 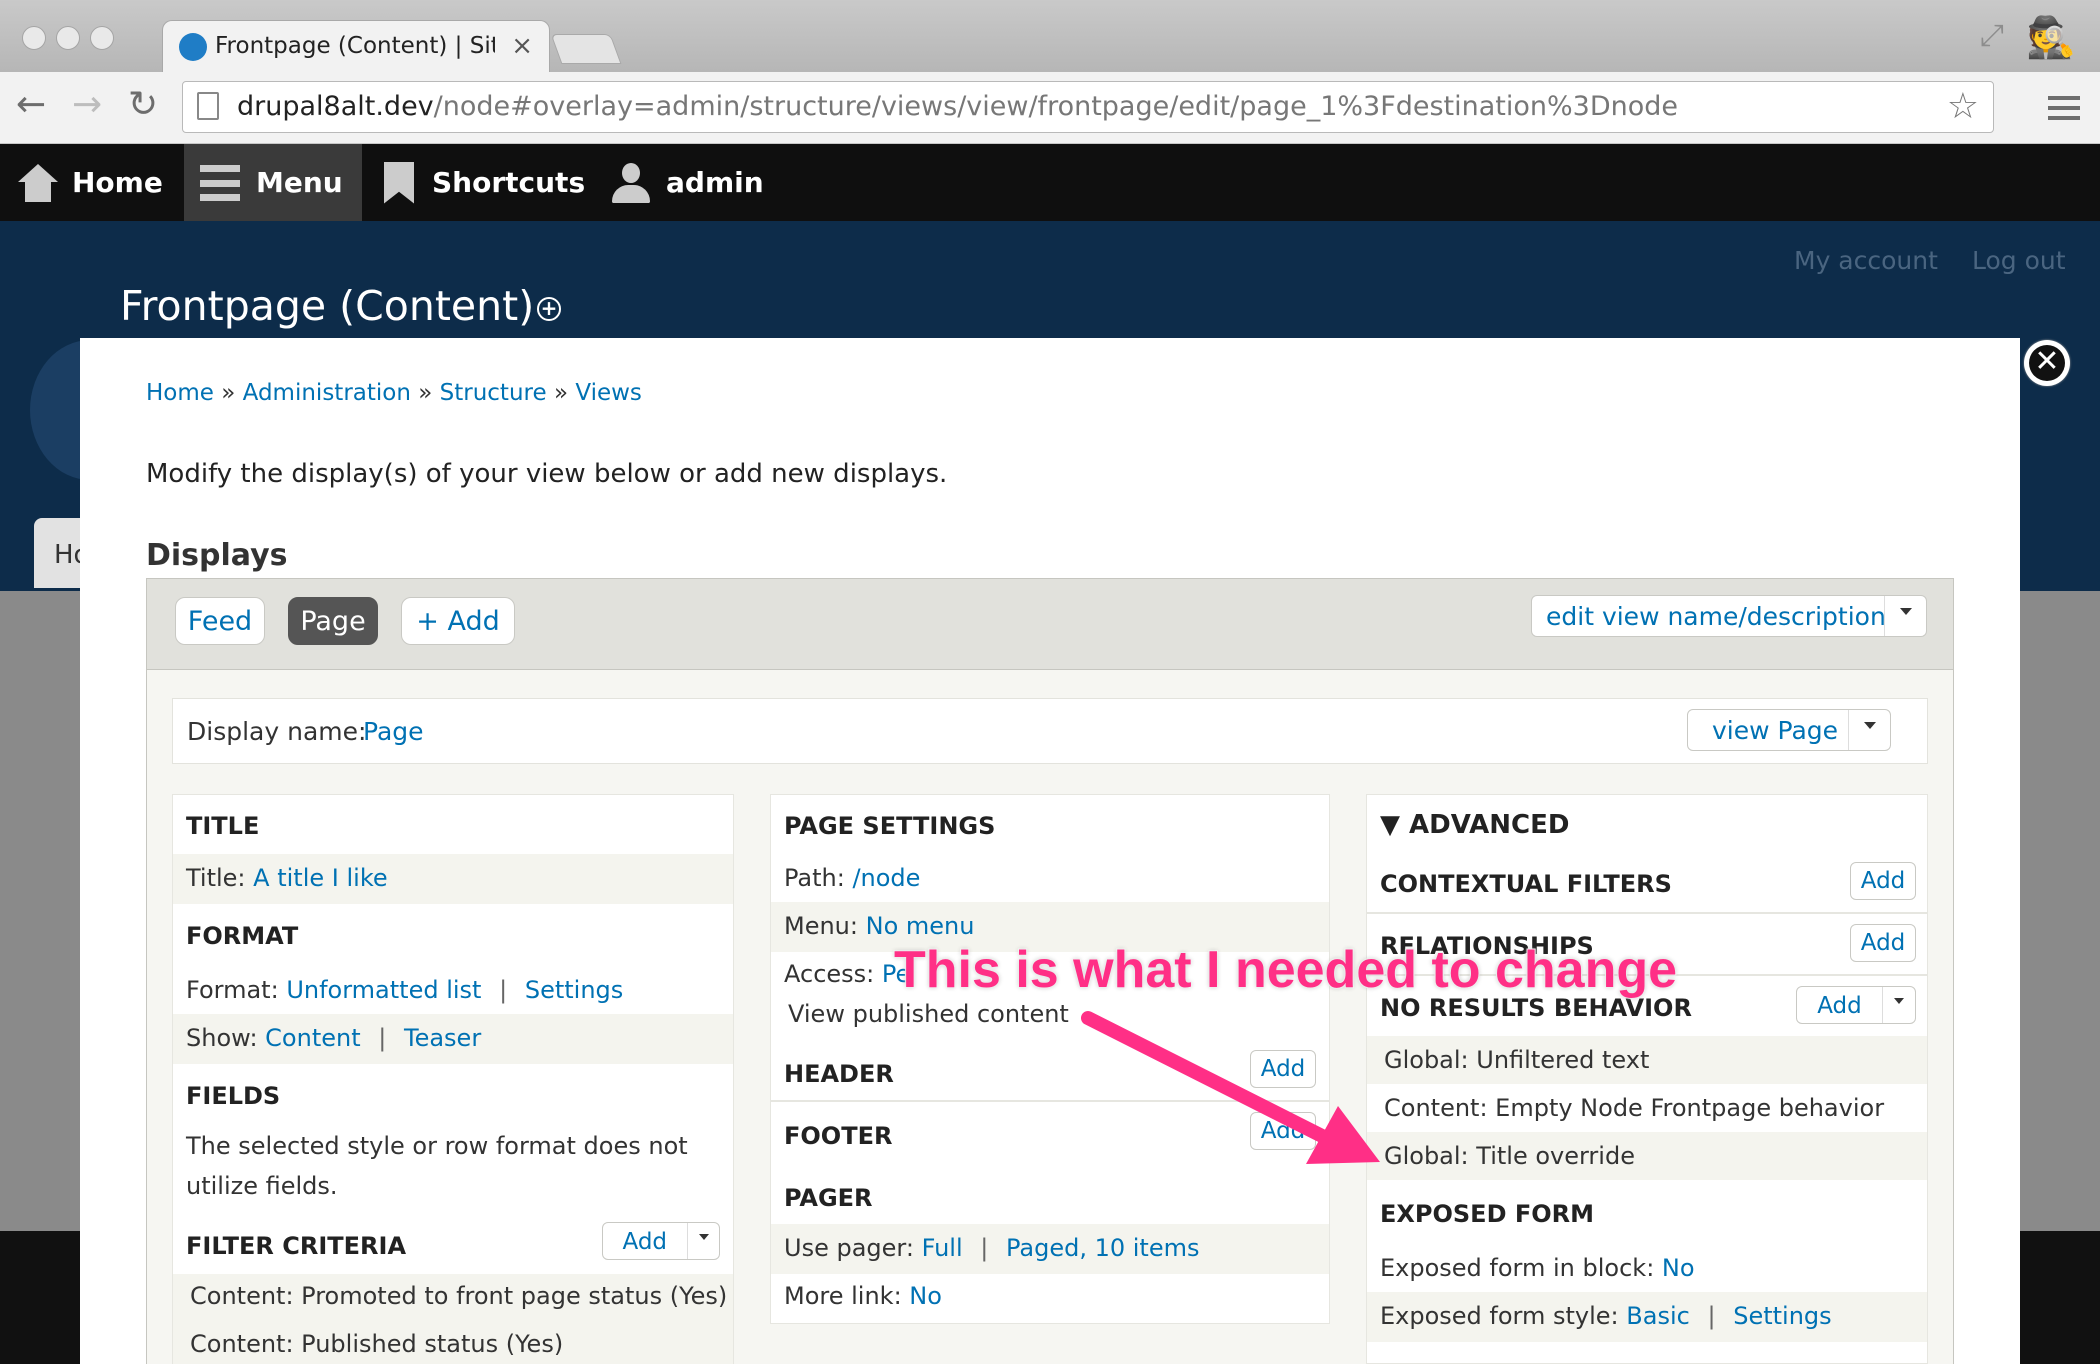 I want to click on annotation-arrow, so click(x=1230, y=1087).